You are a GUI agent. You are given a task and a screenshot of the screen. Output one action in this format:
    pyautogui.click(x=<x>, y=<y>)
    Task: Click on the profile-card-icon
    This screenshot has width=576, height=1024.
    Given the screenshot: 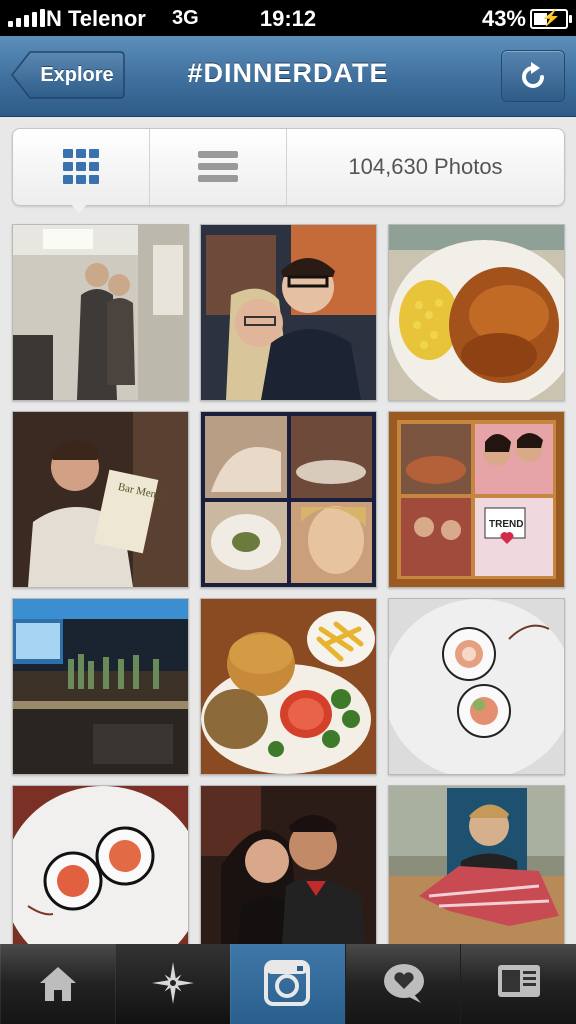 What is the action you would take?
    pyautogui.click(x=519, y=981)
    